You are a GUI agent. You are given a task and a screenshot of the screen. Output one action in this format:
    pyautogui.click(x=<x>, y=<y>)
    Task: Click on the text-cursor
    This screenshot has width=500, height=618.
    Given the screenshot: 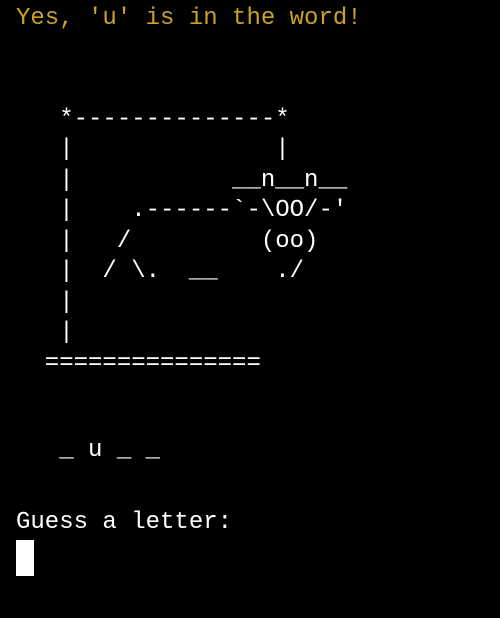 What is the action you would take?
    pyautogui.click(x=25, y=558)
    